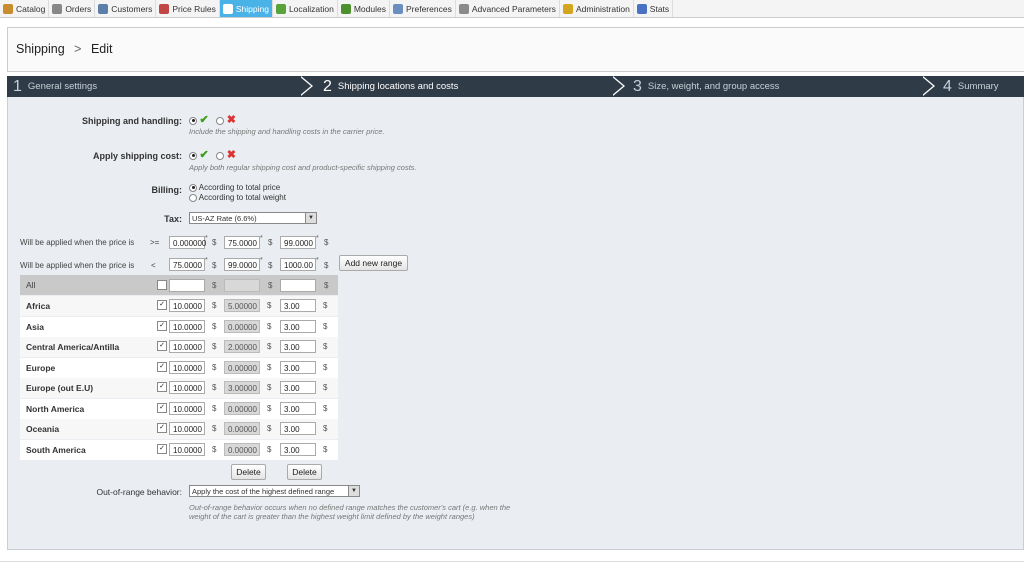 The image size is (1024, 564). I want to click on zone-price-input: 5.00000, so click(242, 305).